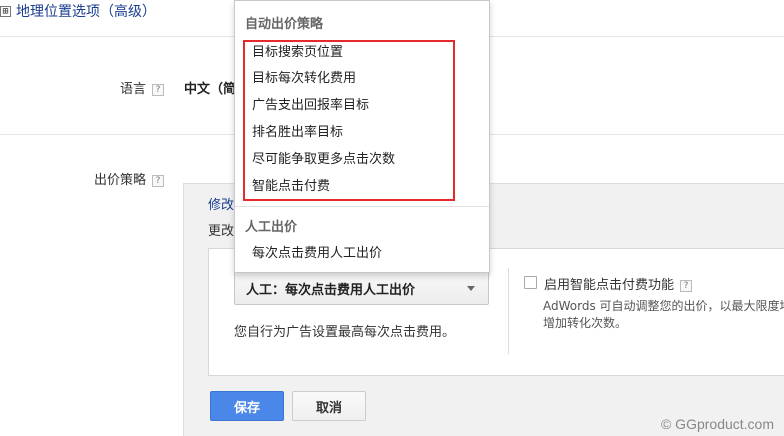  What do you see at coordinates (508, 311) in the screenshot?
I see `vertical-divider` at bounding box center [508, 311].